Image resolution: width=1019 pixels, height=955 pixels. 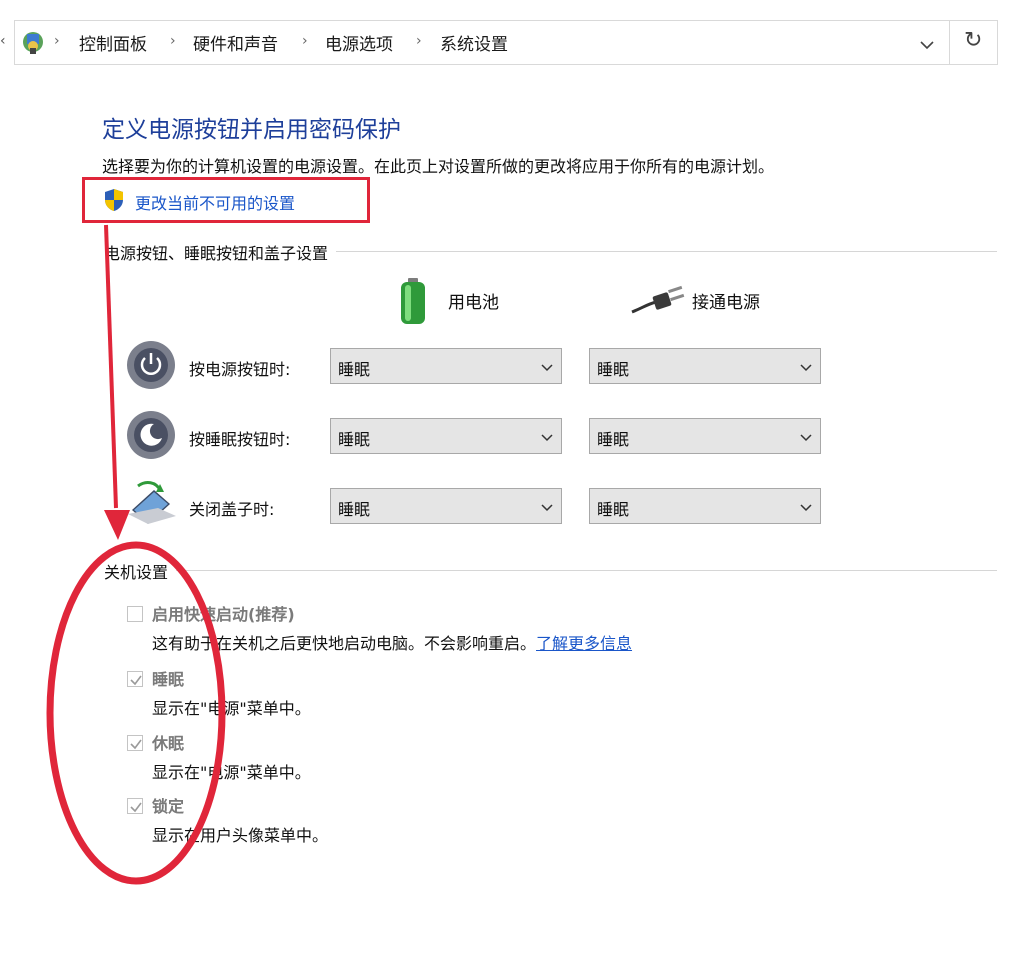 I want to click on breadcrumb-control-panel: 控制面板, so click(x=113, y=42).